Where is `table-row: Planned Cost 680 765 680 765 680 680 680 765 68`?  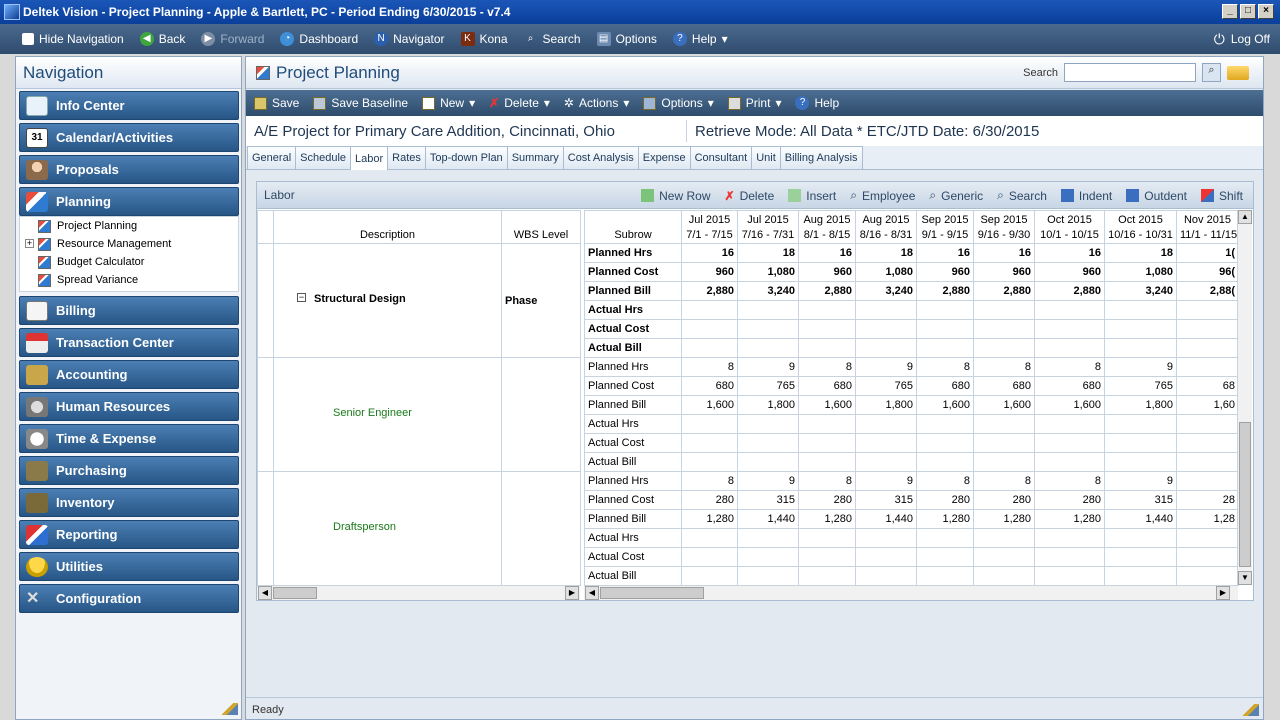
table-row: Planned Cost 680 765 680 765 680 680 680 765 68 is located at coordinates (911, 386).